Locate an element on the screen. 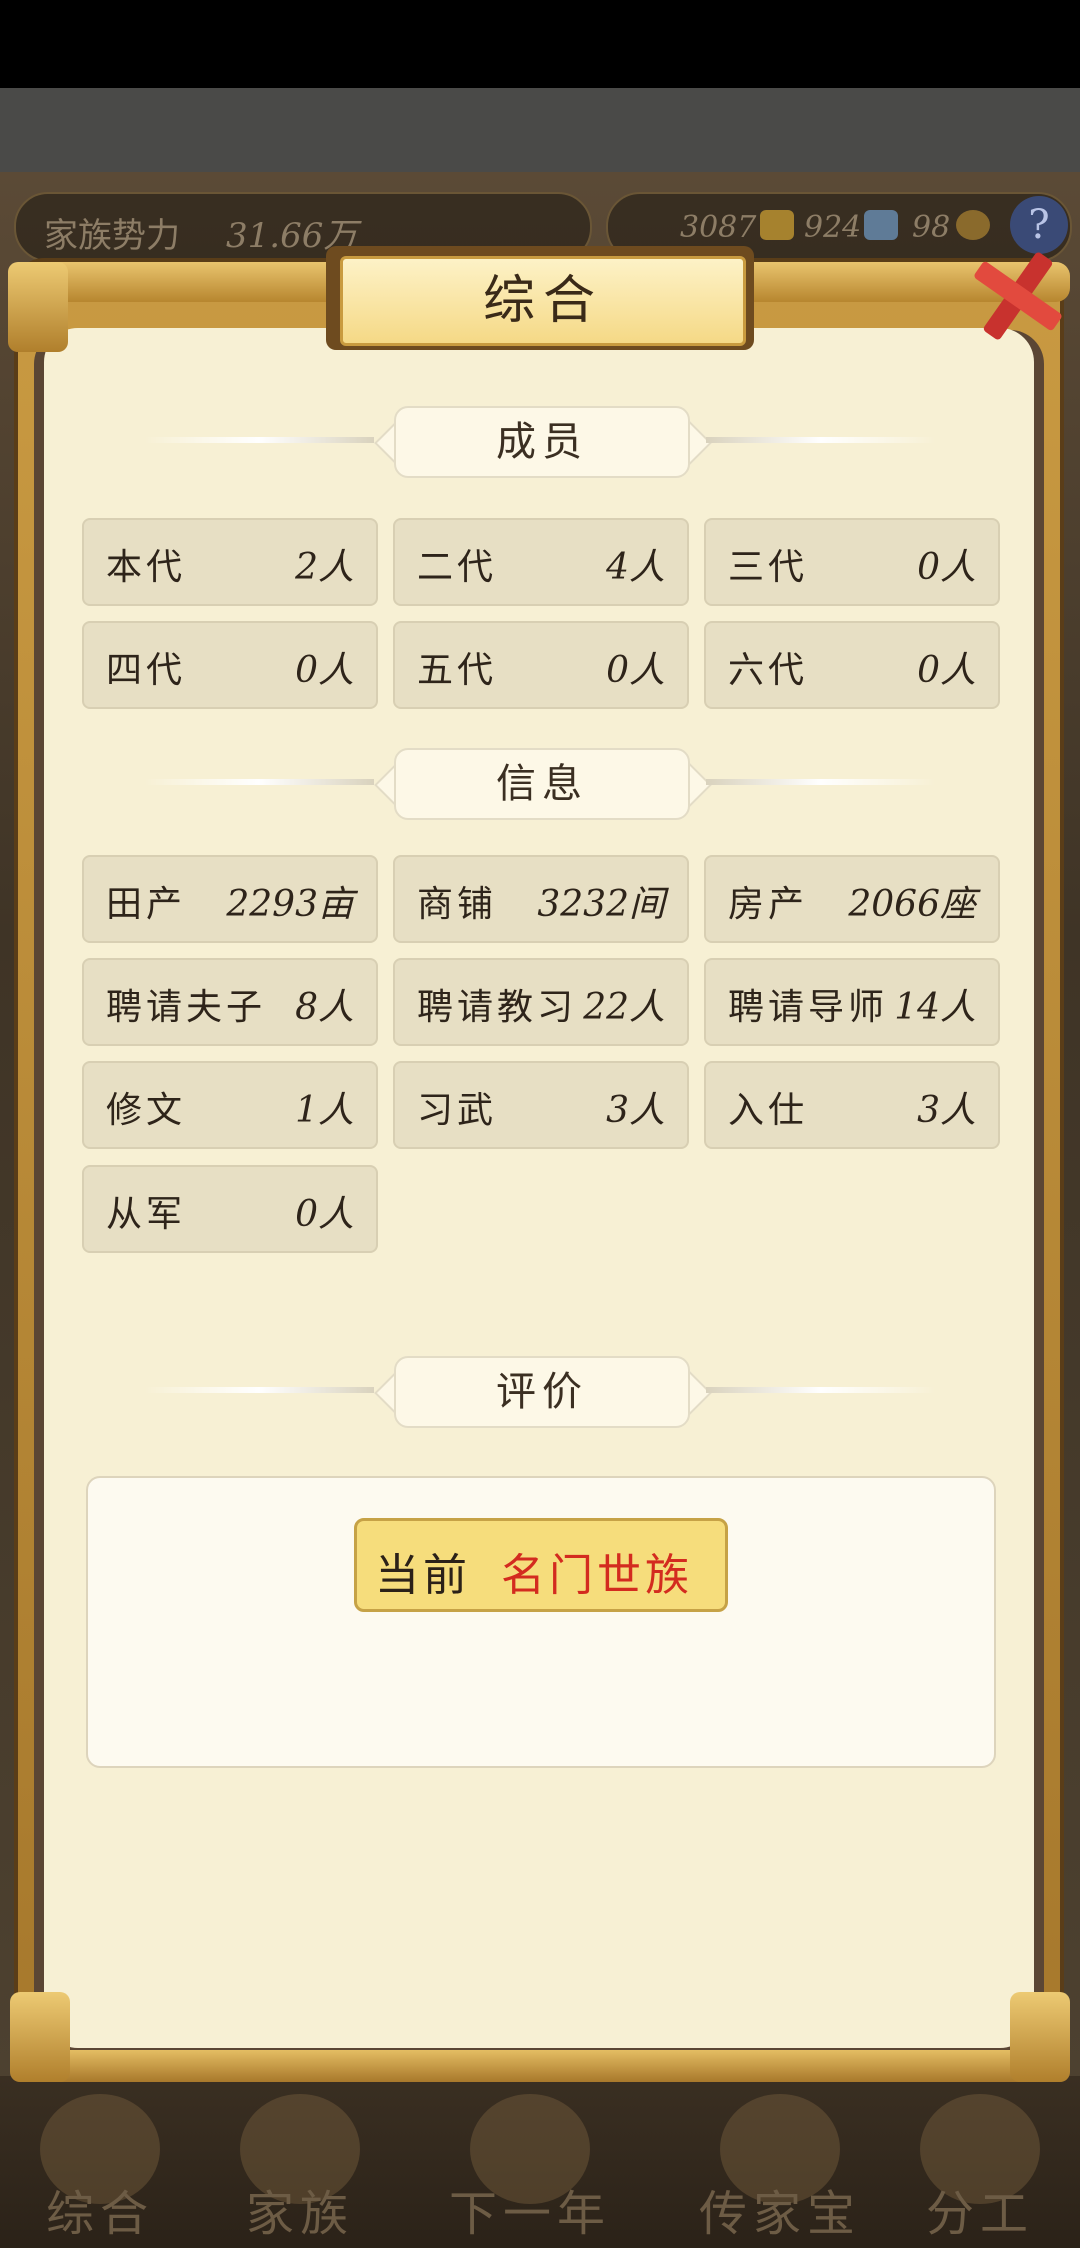 This screenshot has width=1080, height=2248. stat-value: 3232间 is located at coordinates (601, 904).